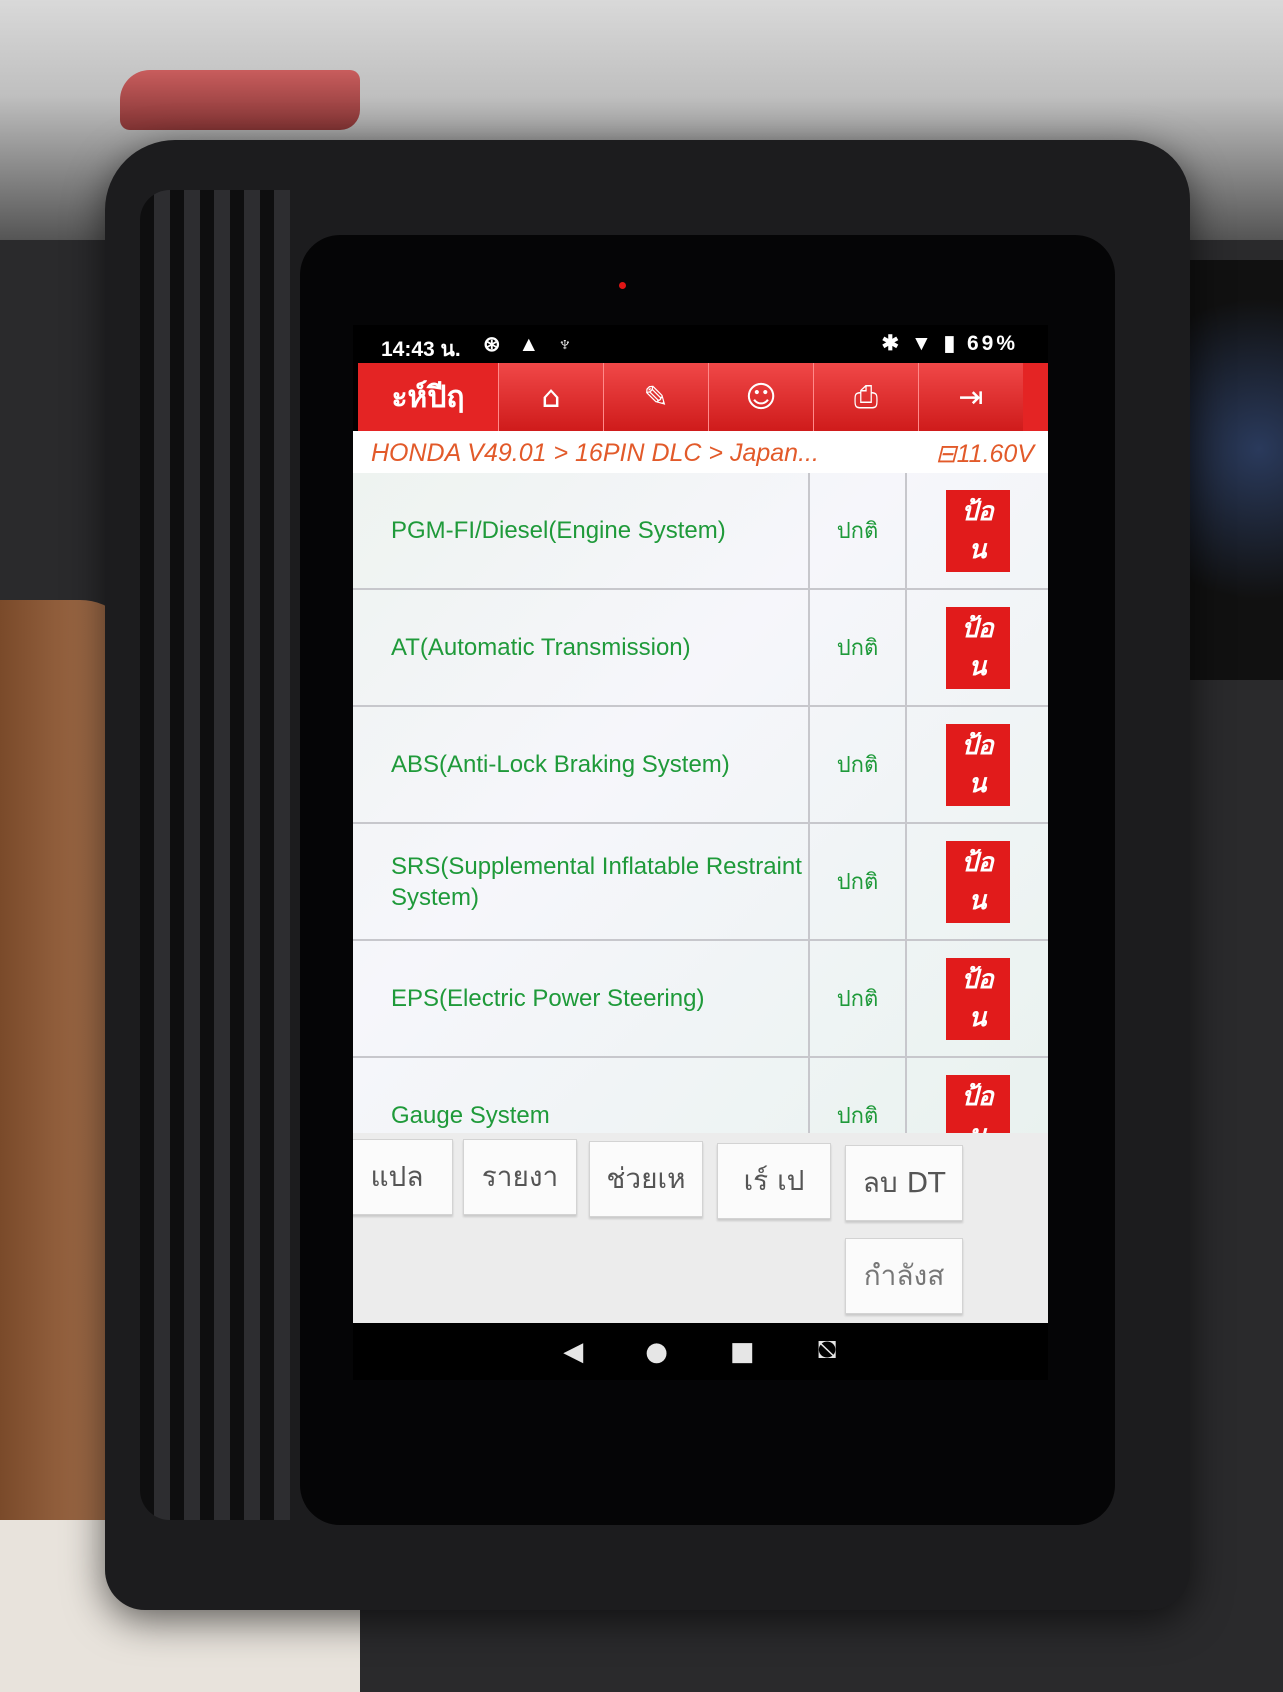 This screenshot has width=1283, height=1692. I want to click on app-toolbar: ะห์ปีฤ ⌂ ✎ ☺ ⎙ ⇥, so click(703, 397).